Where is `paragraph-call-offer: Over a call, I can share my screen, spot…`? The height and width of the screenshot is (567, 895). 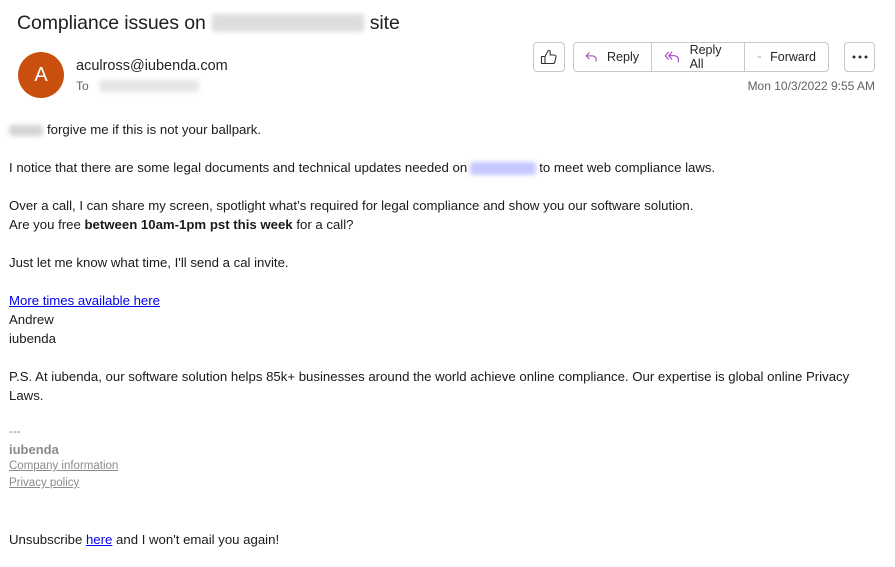
paragraph-call-offer: Over a call, I can share my screen, spot… is located at coordinates (351, 205).